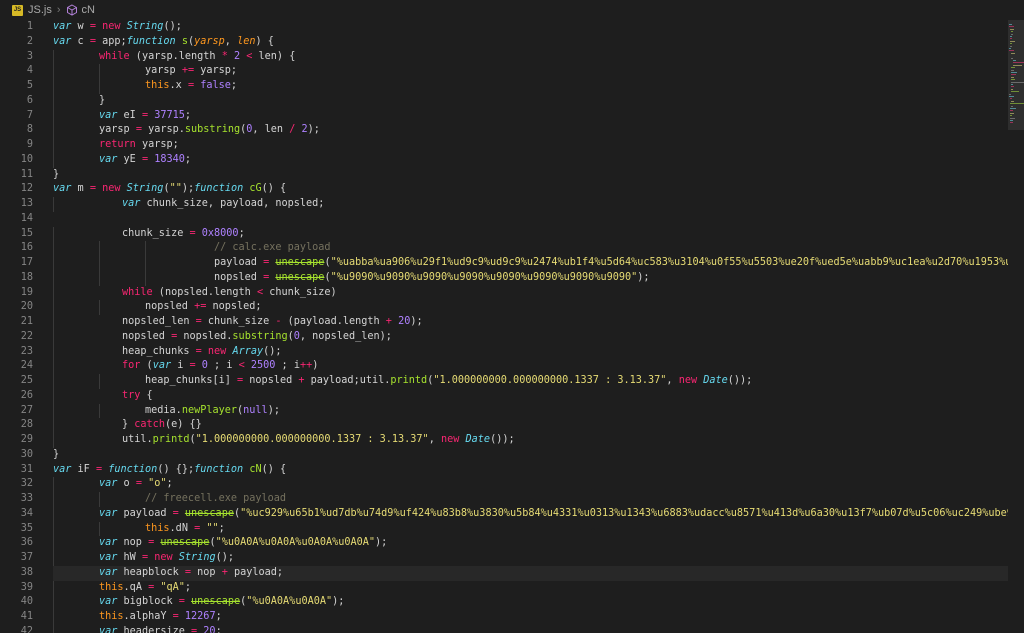 The width and height of the screenshot is (1024, 633). I want to click on code-text: var yE = 18340;, so click(530, 160).